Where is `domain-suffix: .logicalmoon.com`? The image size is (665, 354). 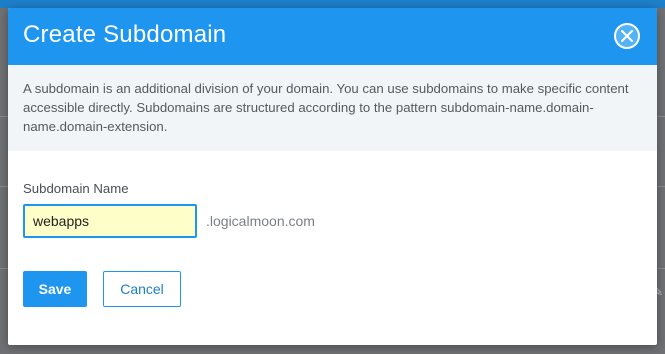
domain-suffix: .logicalmoon.com is located at coordinates (260, 221).